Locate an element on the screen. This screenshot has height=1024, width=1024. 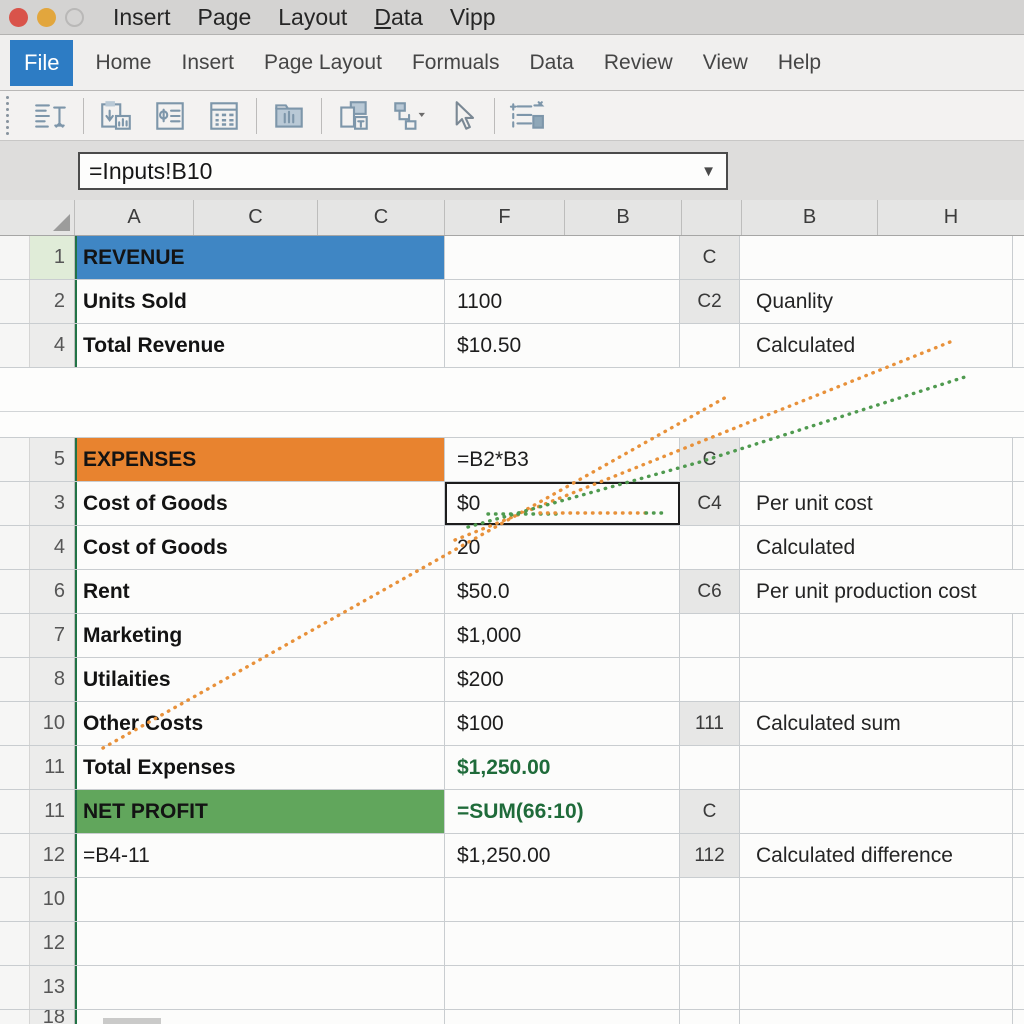
sort-format-icon is located at coordinates (51, 116).